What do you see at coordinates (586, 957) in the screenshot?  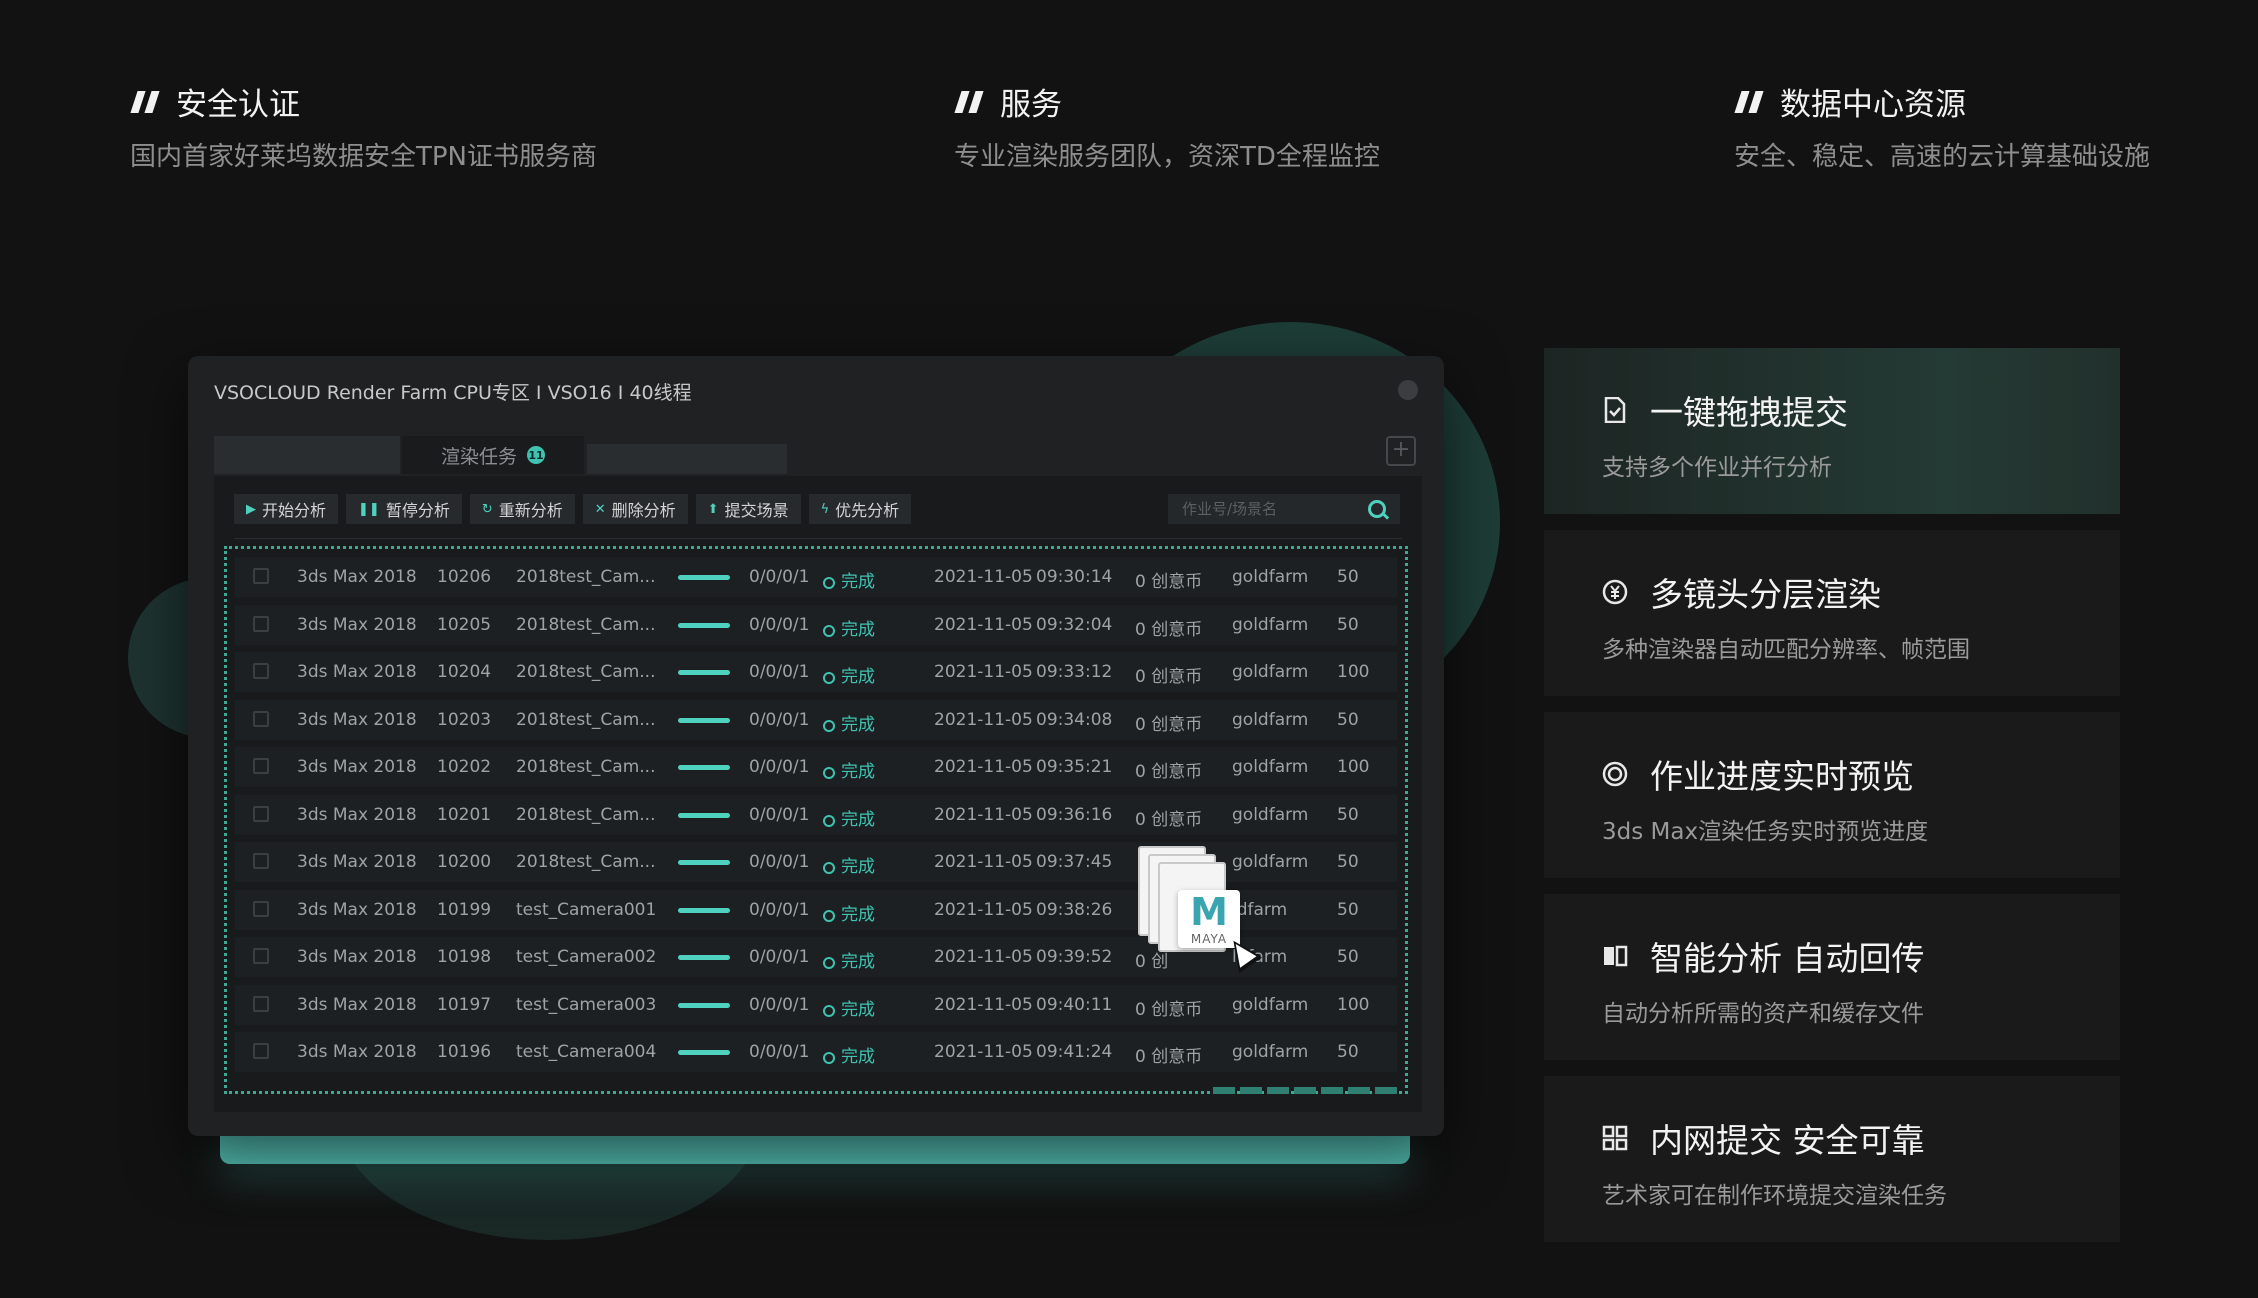 I see `cell-scene: test_Camera002` at bounding box center [586, 957].